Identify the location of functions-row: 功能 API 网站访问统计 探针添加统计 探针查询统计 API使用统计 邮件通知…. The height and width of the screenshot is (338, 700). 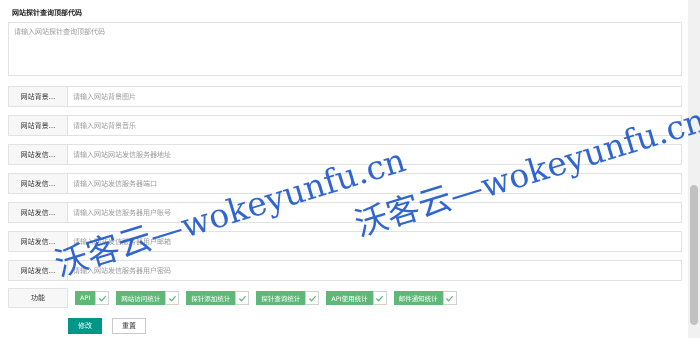
(232, 298).